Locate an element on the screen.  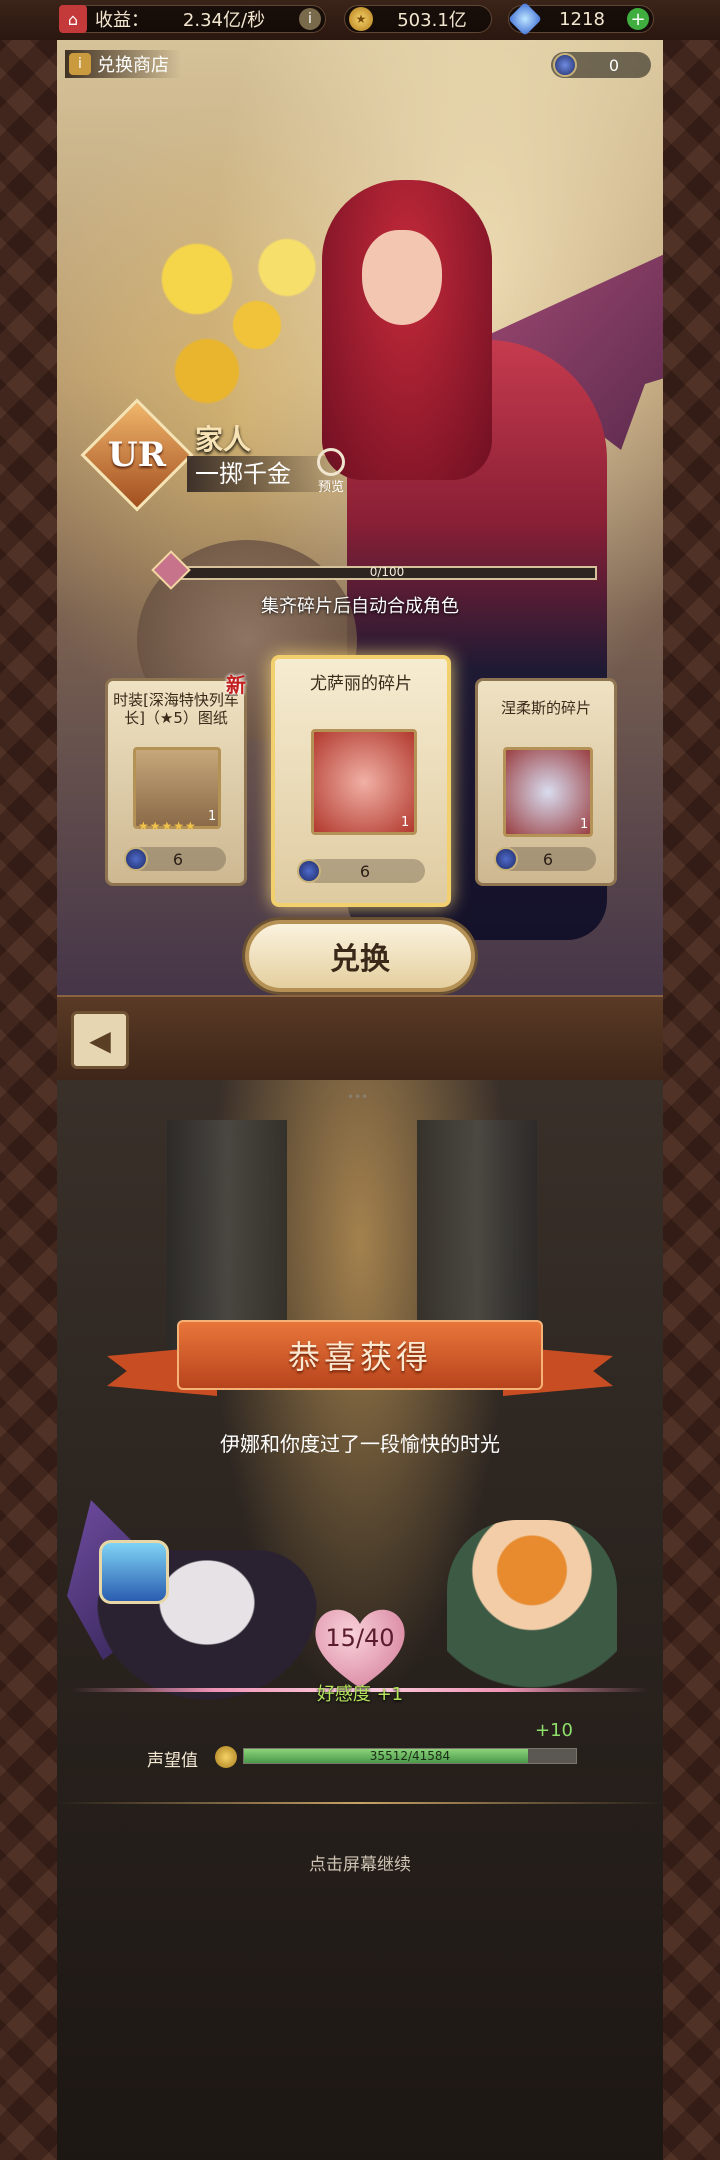
card-name: 涅柔斯的碎片 is located at coordinates (545, 708).